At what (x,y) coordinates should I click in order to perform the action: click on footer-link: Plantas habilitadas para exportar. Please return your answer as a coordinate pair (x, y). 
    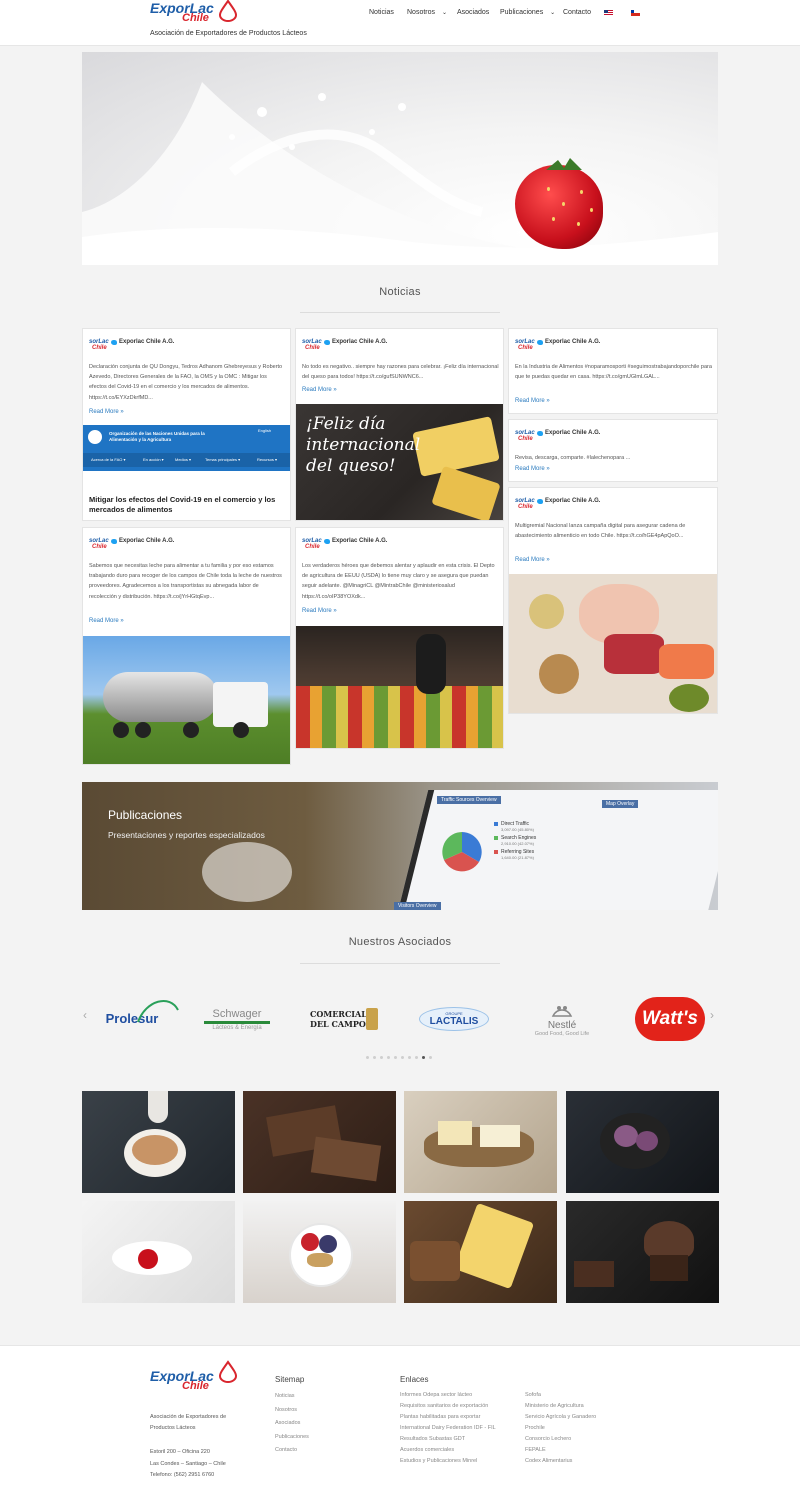
    Looking at the image, I should click on (440, 1417).